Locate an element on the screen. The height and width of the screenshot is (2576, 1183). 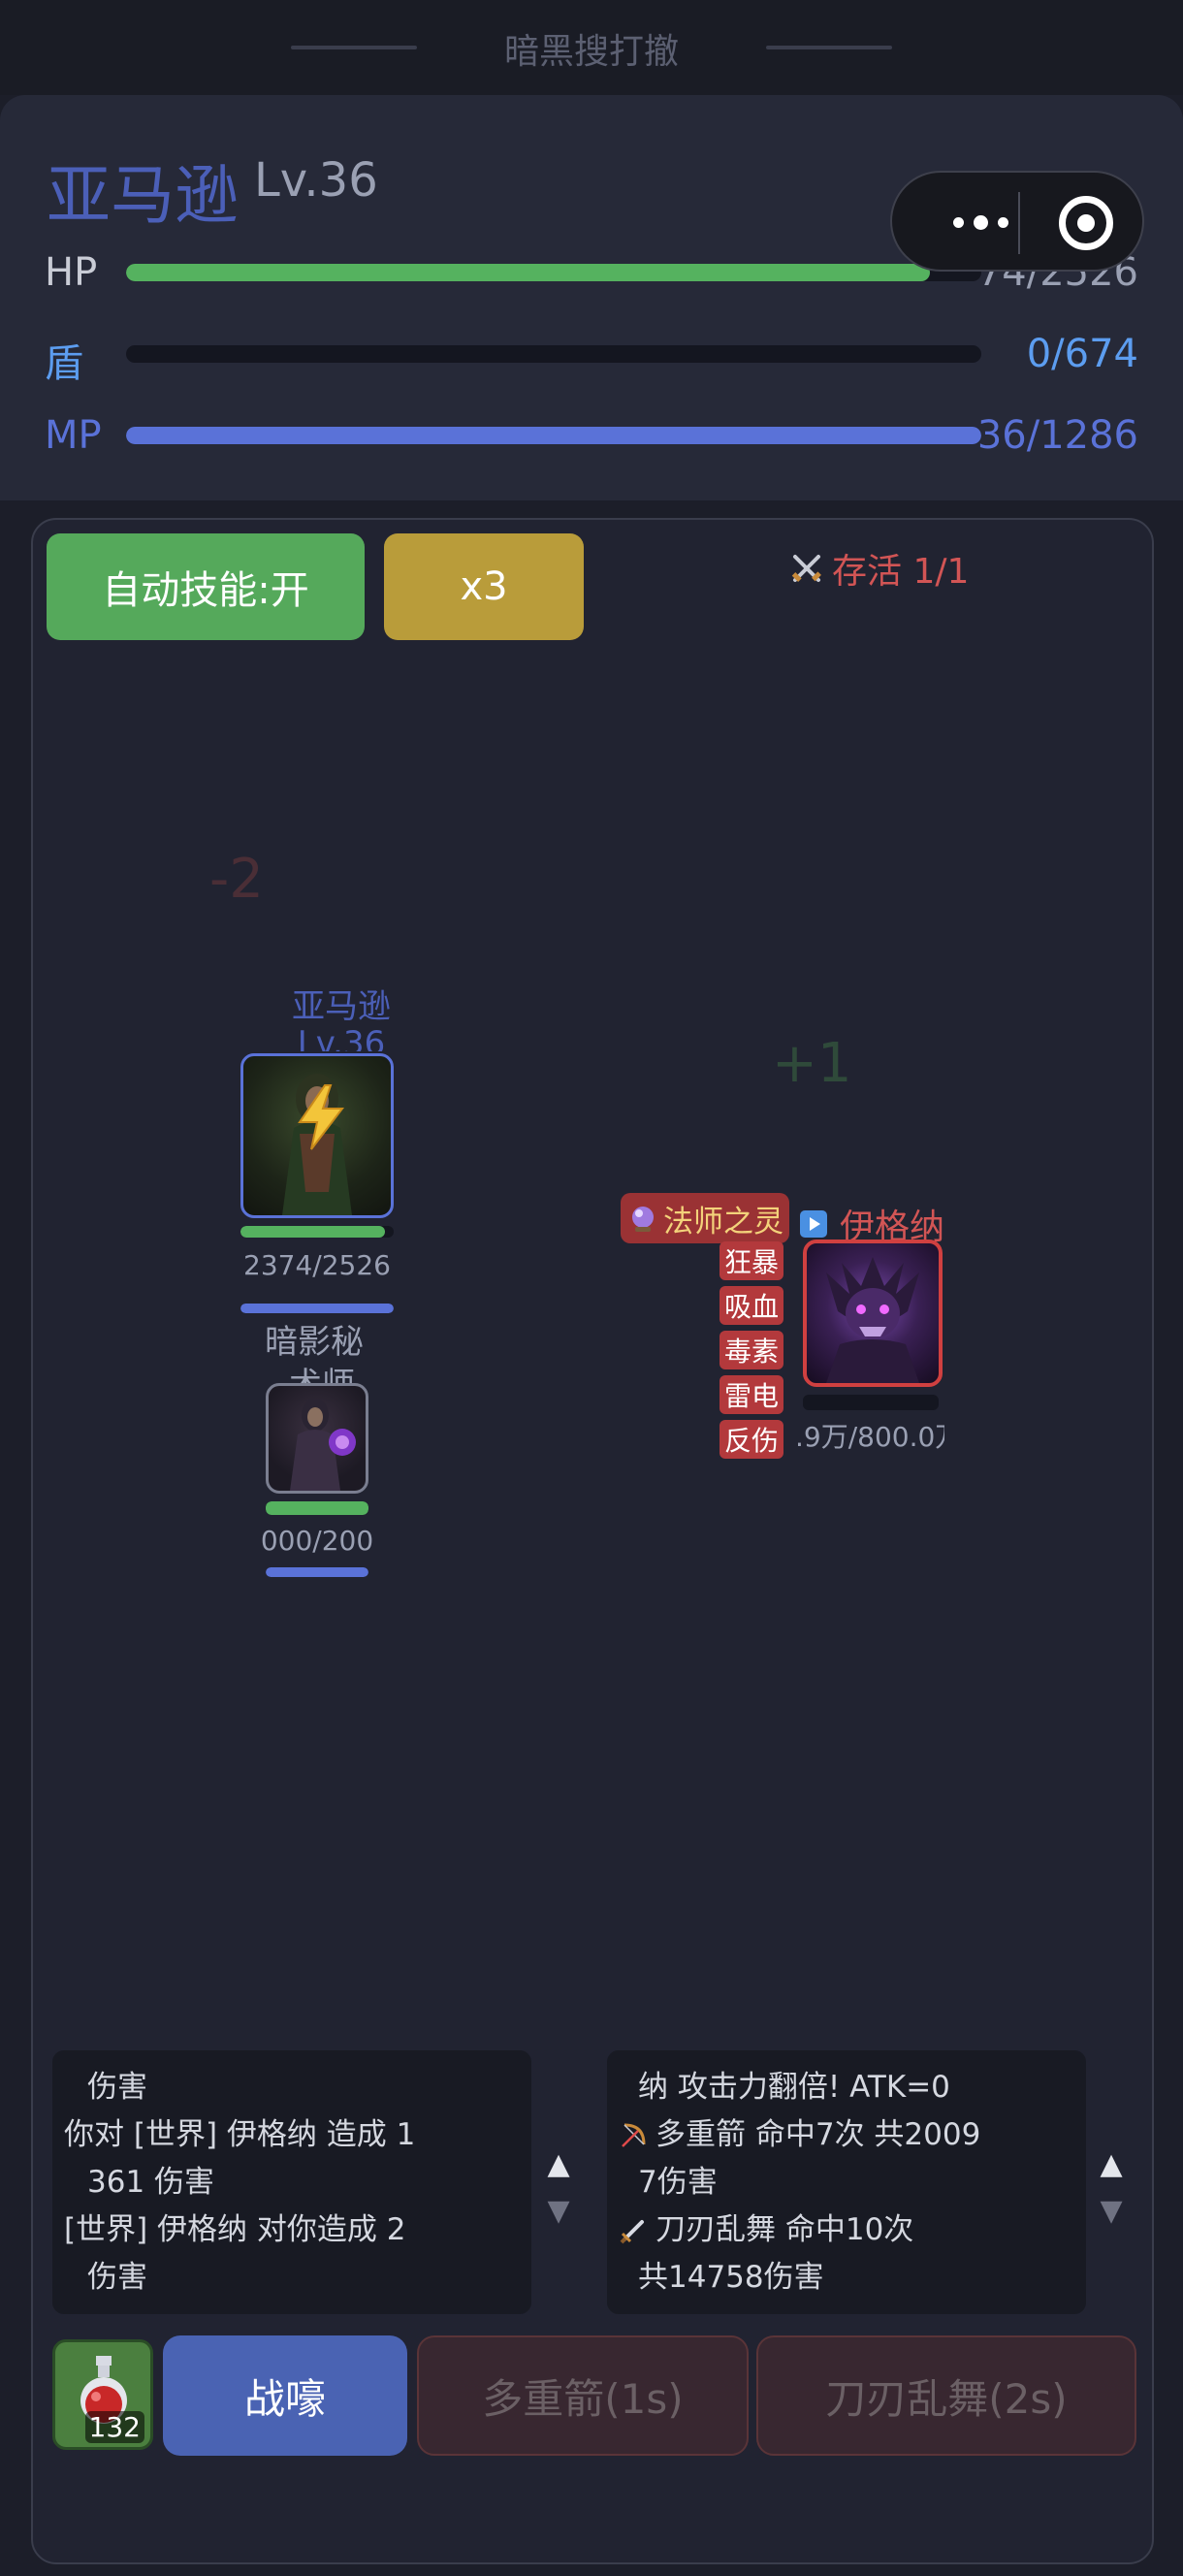
shield-label: 盾 is located at coordinates (64, 363).